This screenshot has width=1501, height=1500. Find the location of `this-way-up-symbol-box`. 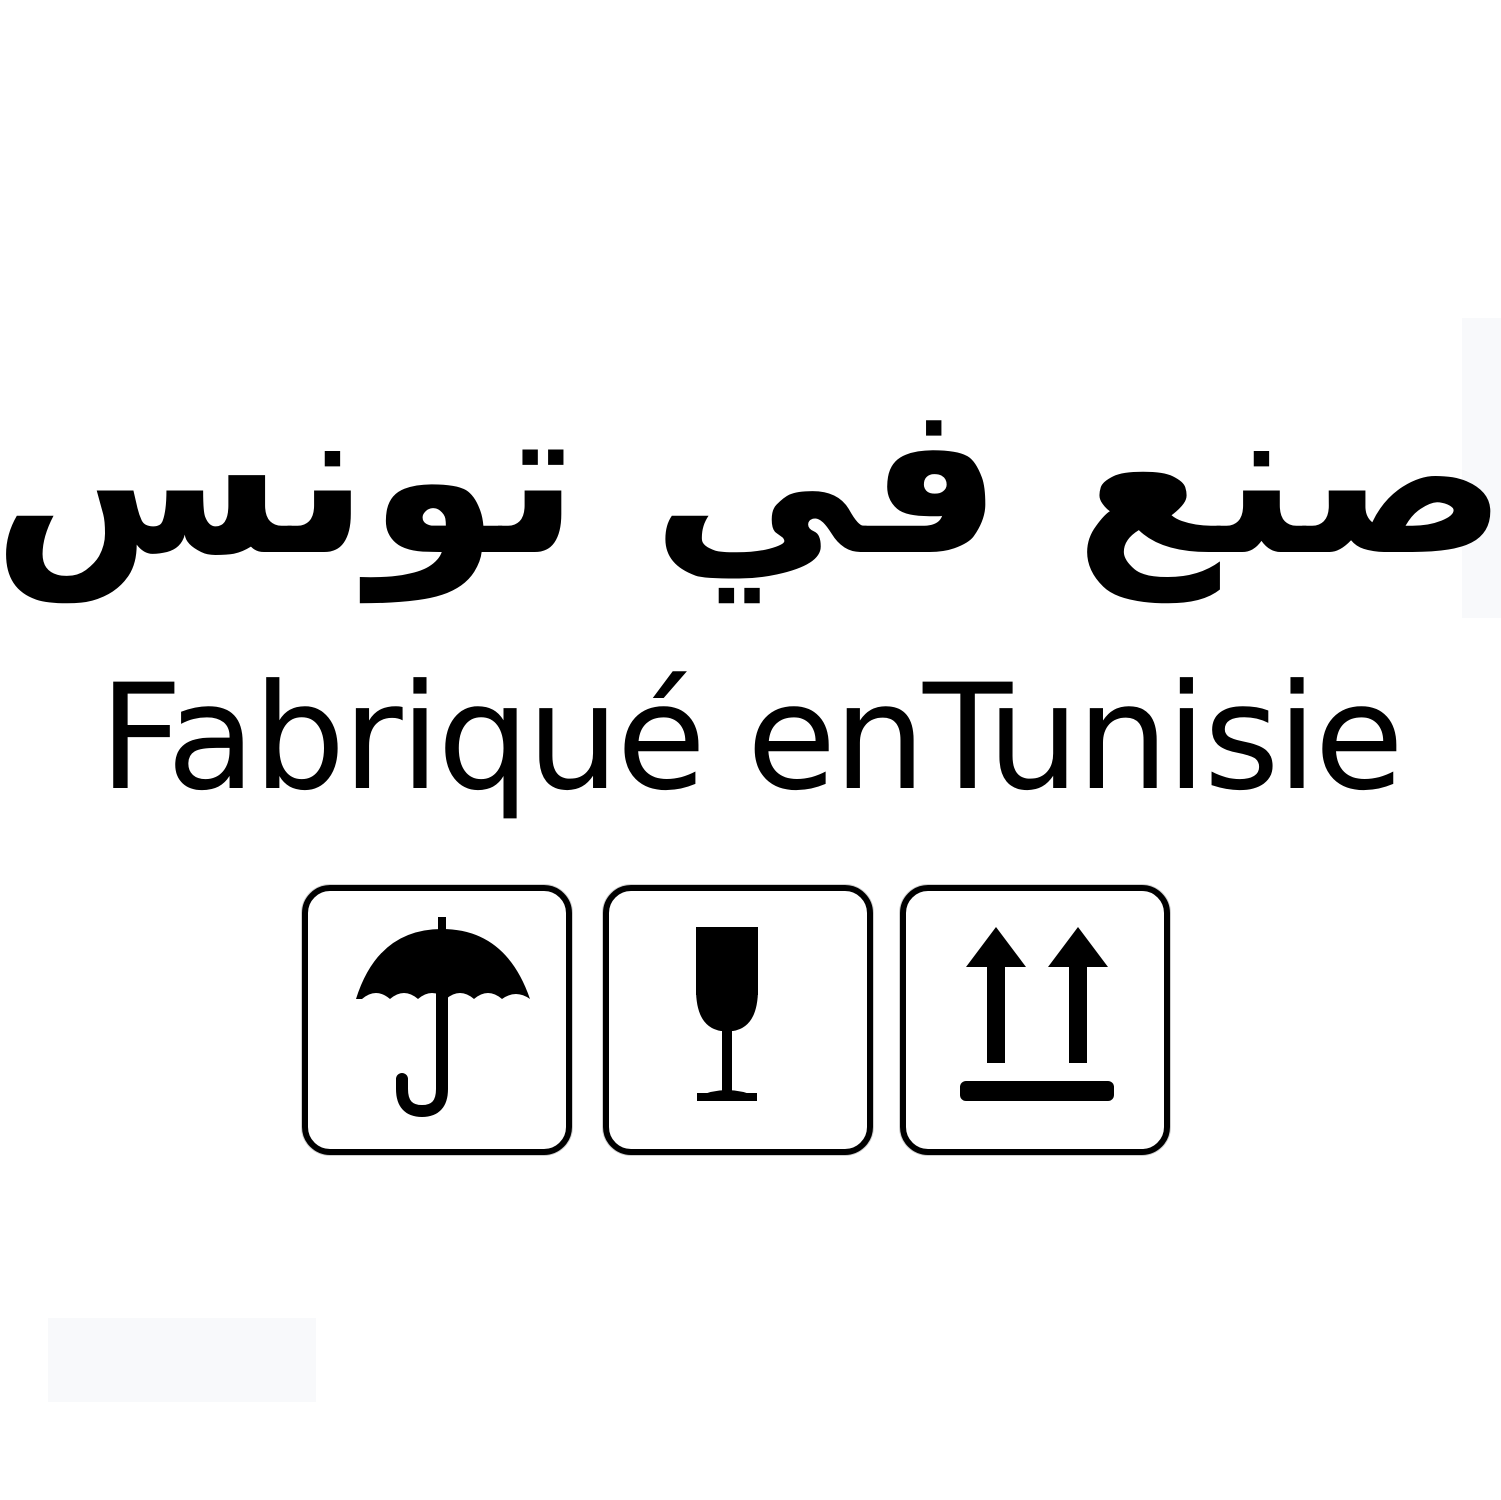

this-way-up-symbol-box is located at coordinates (1035, 1020).